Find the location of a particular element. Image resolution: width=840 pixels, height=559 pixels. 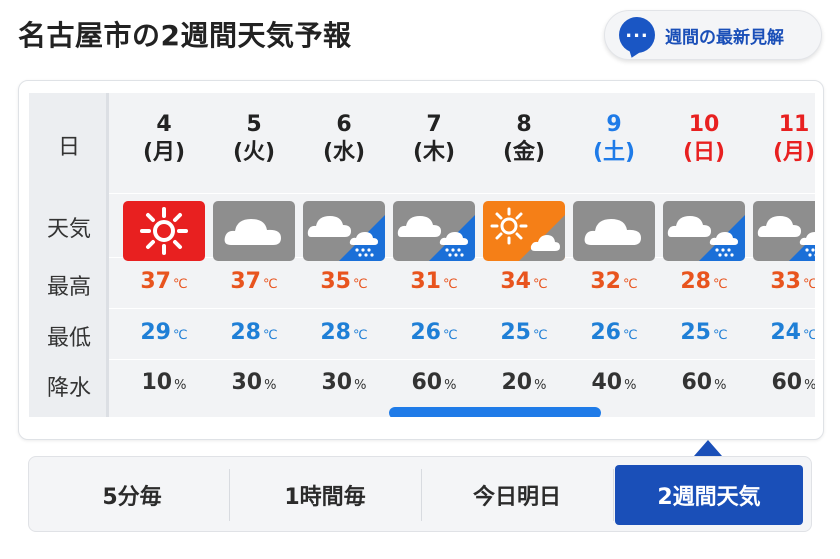

active-tab-pointer is located at coordinates (708, 448).